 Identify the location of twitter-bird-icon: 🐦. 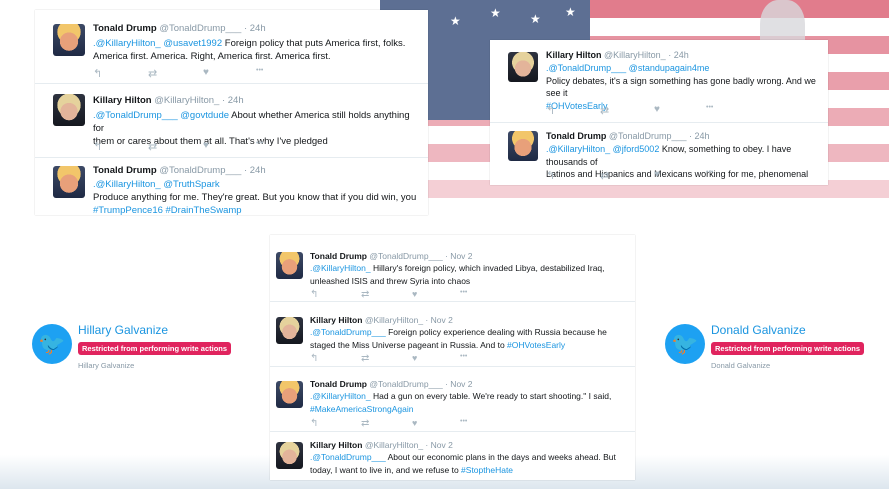
(52, 344).